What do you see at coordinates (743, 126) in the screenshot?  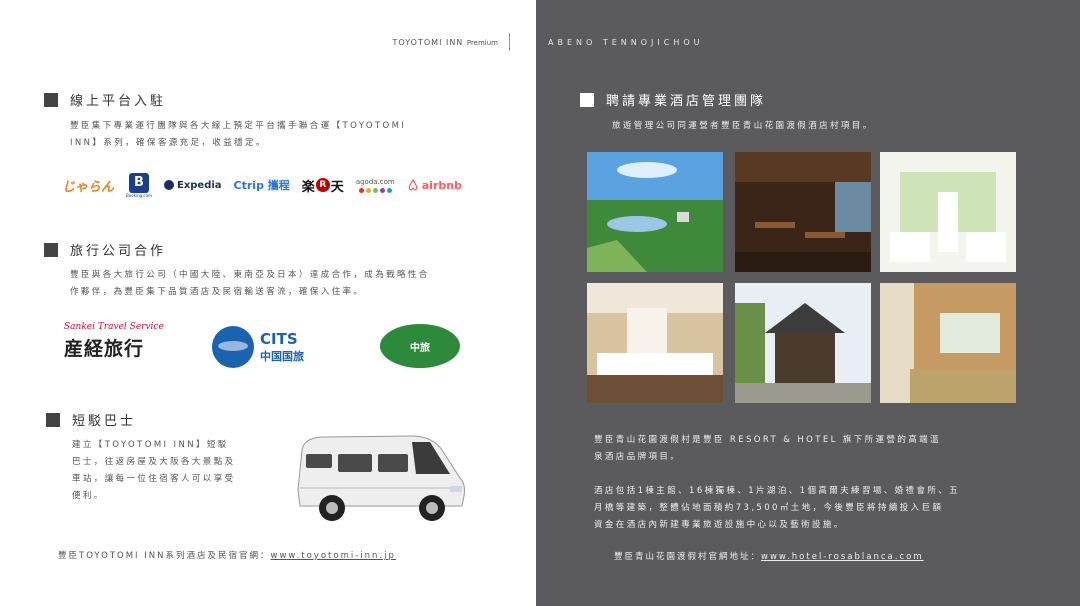 I see `management-team-subtitle: 旅遊管理公司同運營者豐臣青山花園渡假酒店村項目。` at bounding box center [743, 126].